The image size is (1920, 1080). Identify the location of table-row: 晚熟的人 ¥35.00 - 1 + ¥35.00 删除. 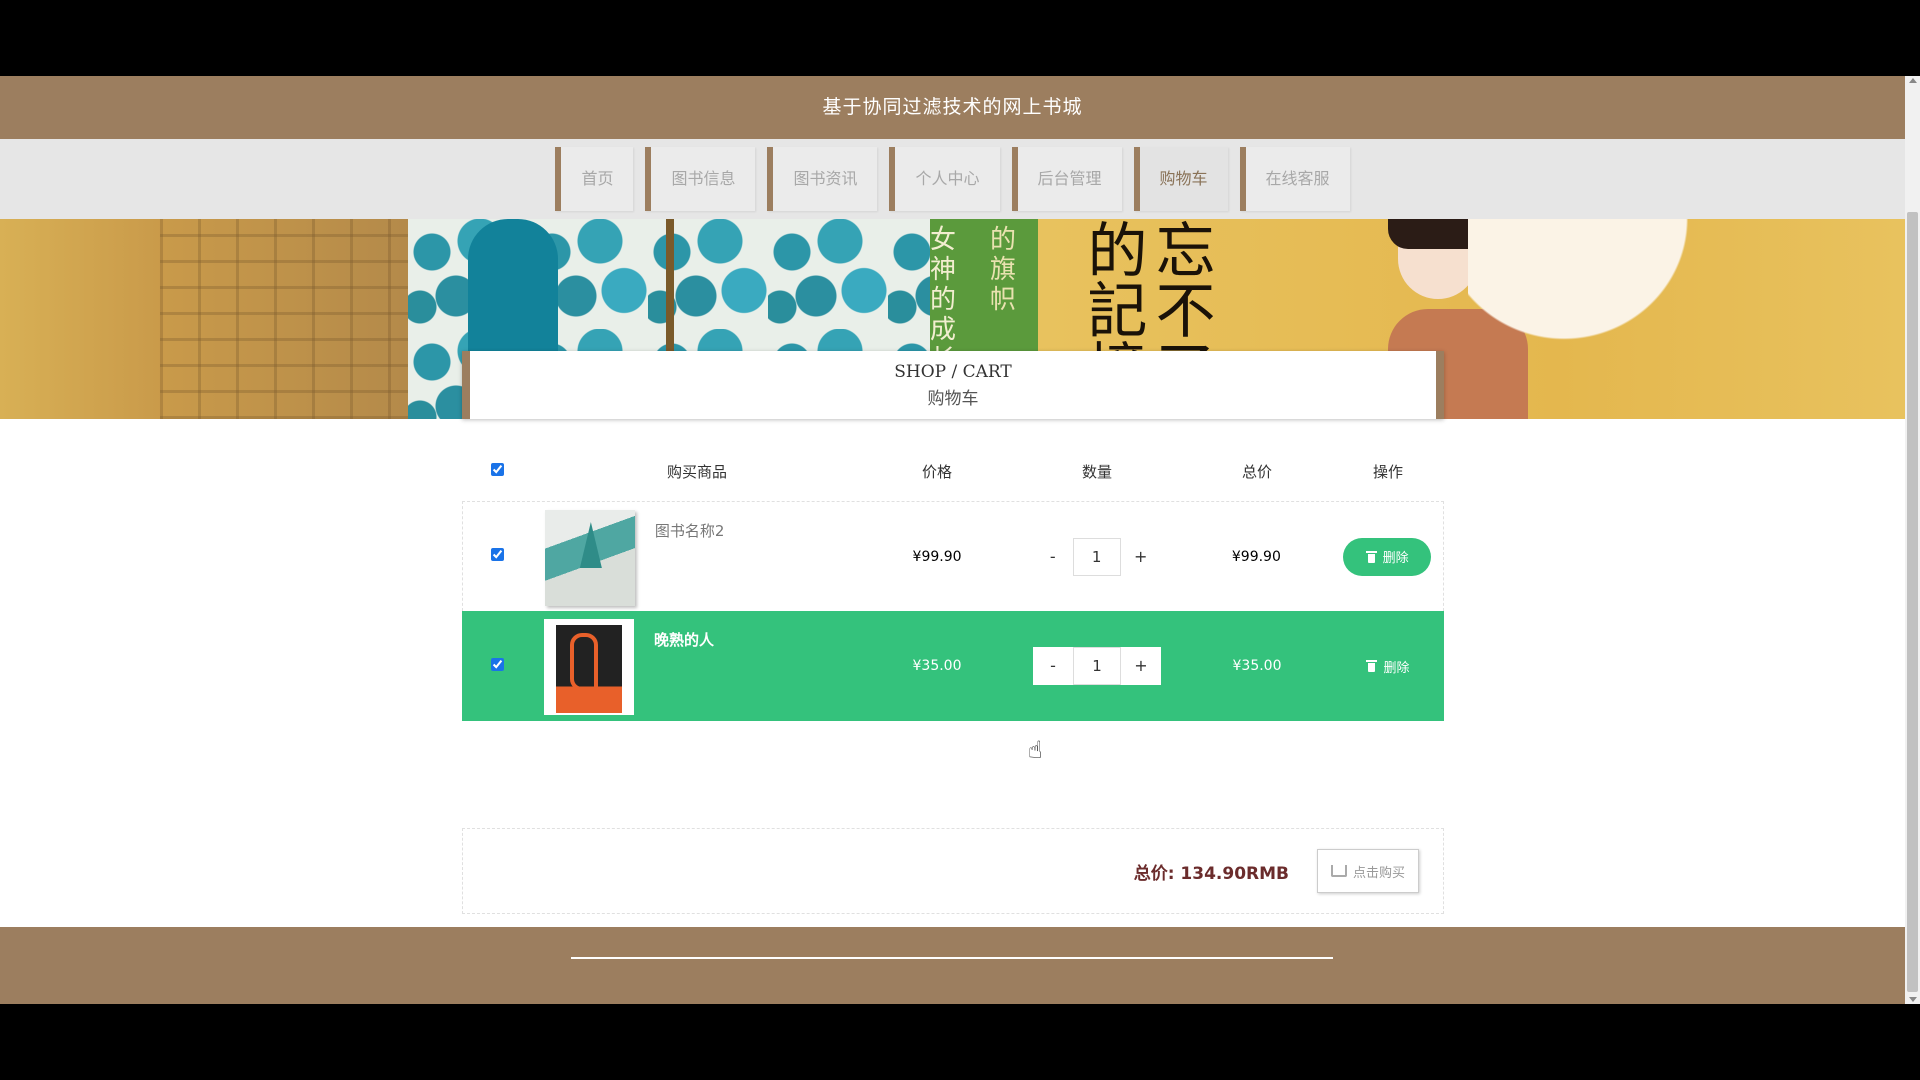
(953, 666).